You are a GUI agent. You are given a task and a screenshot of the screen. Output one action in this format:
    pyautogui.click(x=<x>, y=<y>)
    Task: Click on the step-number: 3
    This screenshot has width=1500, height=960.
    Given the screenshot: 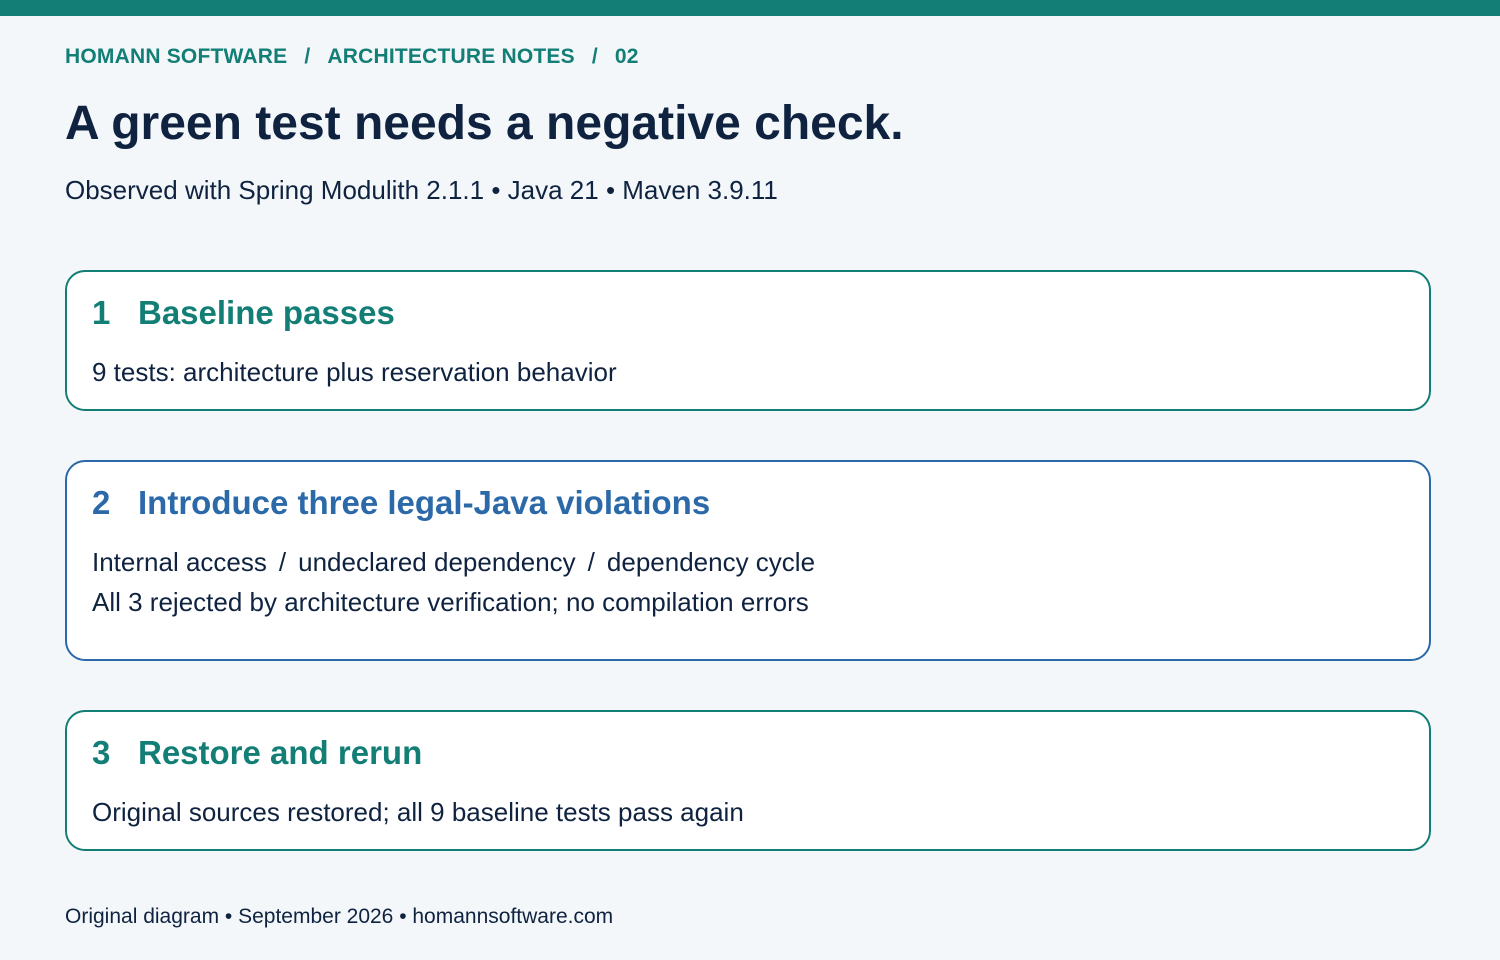 What is the action you would take?
    pyautogui.click(x=101, y=752)
    